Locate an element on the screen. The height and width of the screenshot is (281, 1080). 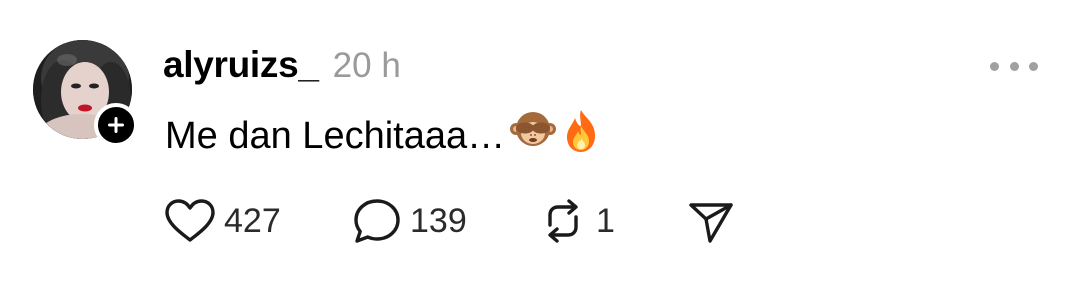
comment-button: 139 is located at coordinates (409, 221).